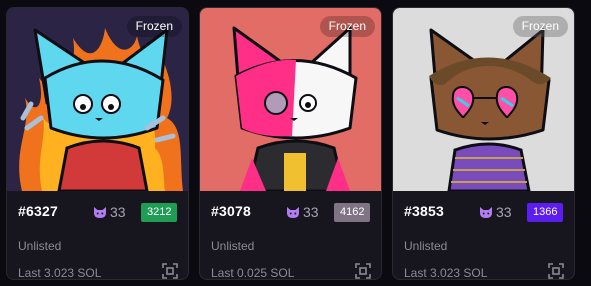 The width and height of the screenshot is (591, 286). What do you see at coordinates (253, 273) in the screenshot?
I see `last-price: Last 0.025 SOL` at bounding box center [253, 273].